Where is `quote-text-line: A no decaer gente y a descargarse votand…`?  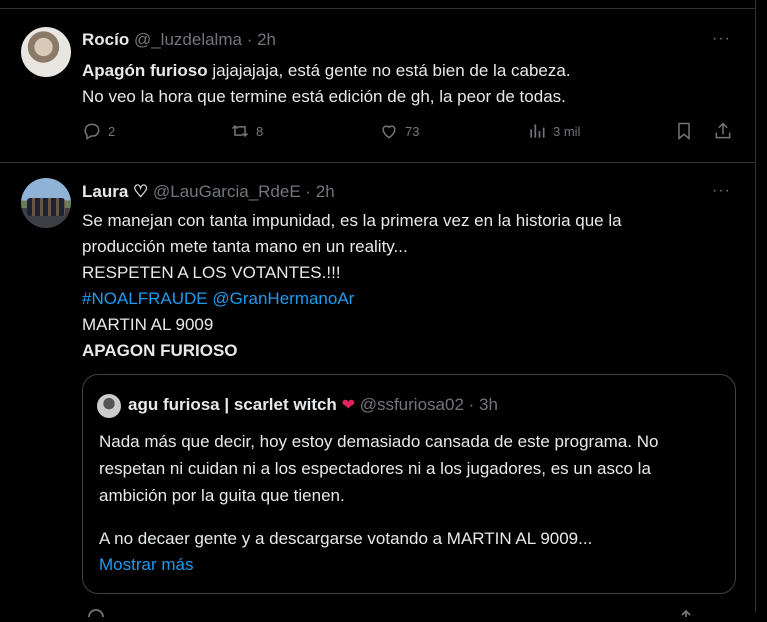
quote-text-line: A no decaer gente y a descargarse votand… is located at coordinates (346, 538).